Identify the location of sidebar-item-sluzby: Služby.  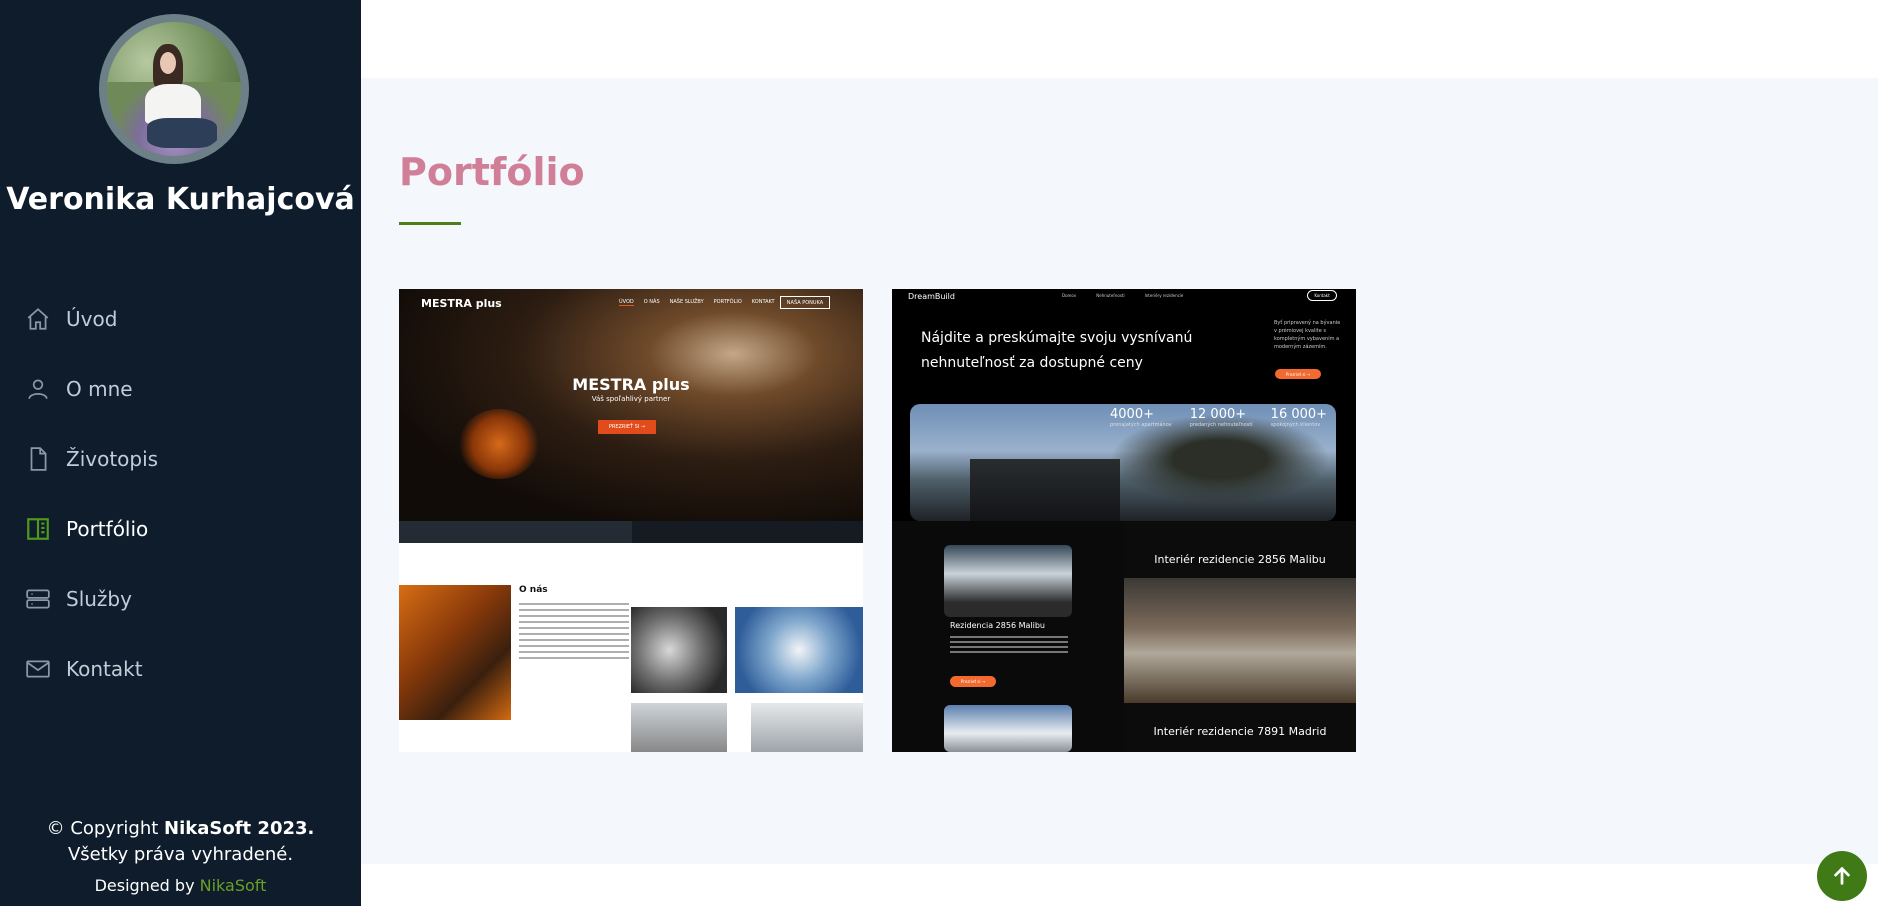
(91, 599).